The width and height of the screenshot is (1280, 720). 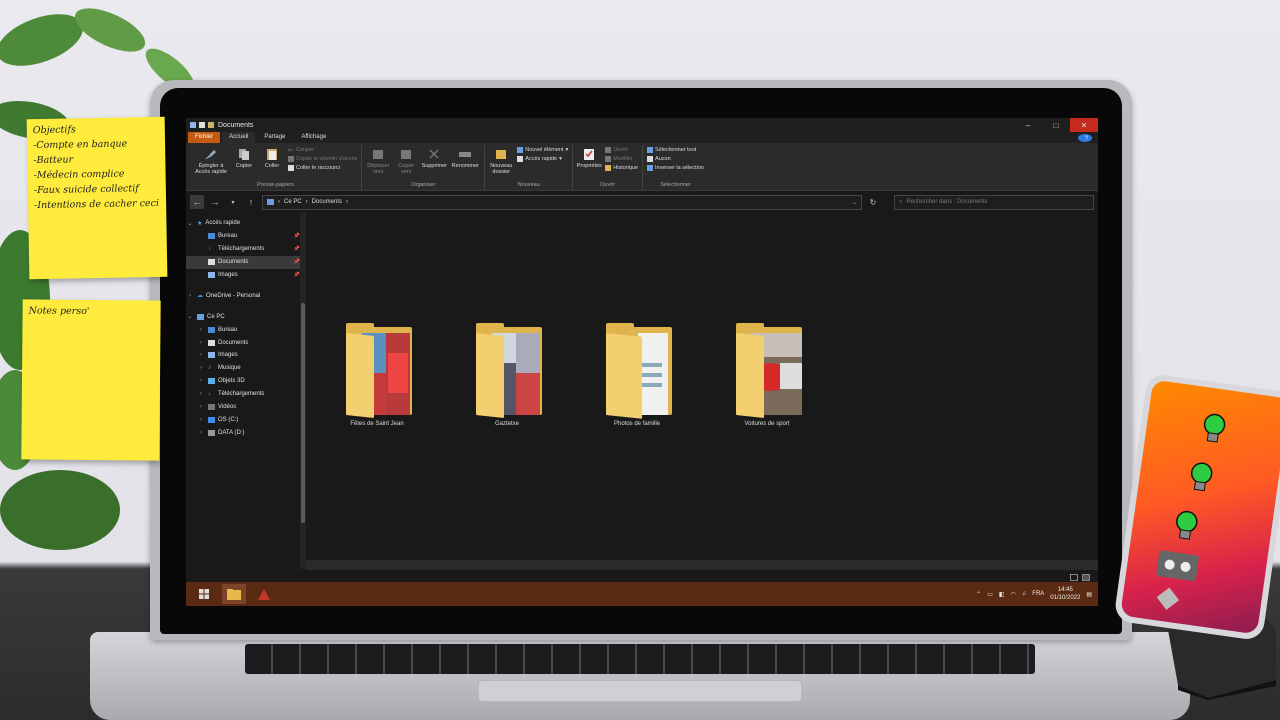 What do you see at coordinates (246, 295) in the screenshot?
I see `nav-onedrive: › ☁ OneDrive - Personal` at bounding box center [246, 295].